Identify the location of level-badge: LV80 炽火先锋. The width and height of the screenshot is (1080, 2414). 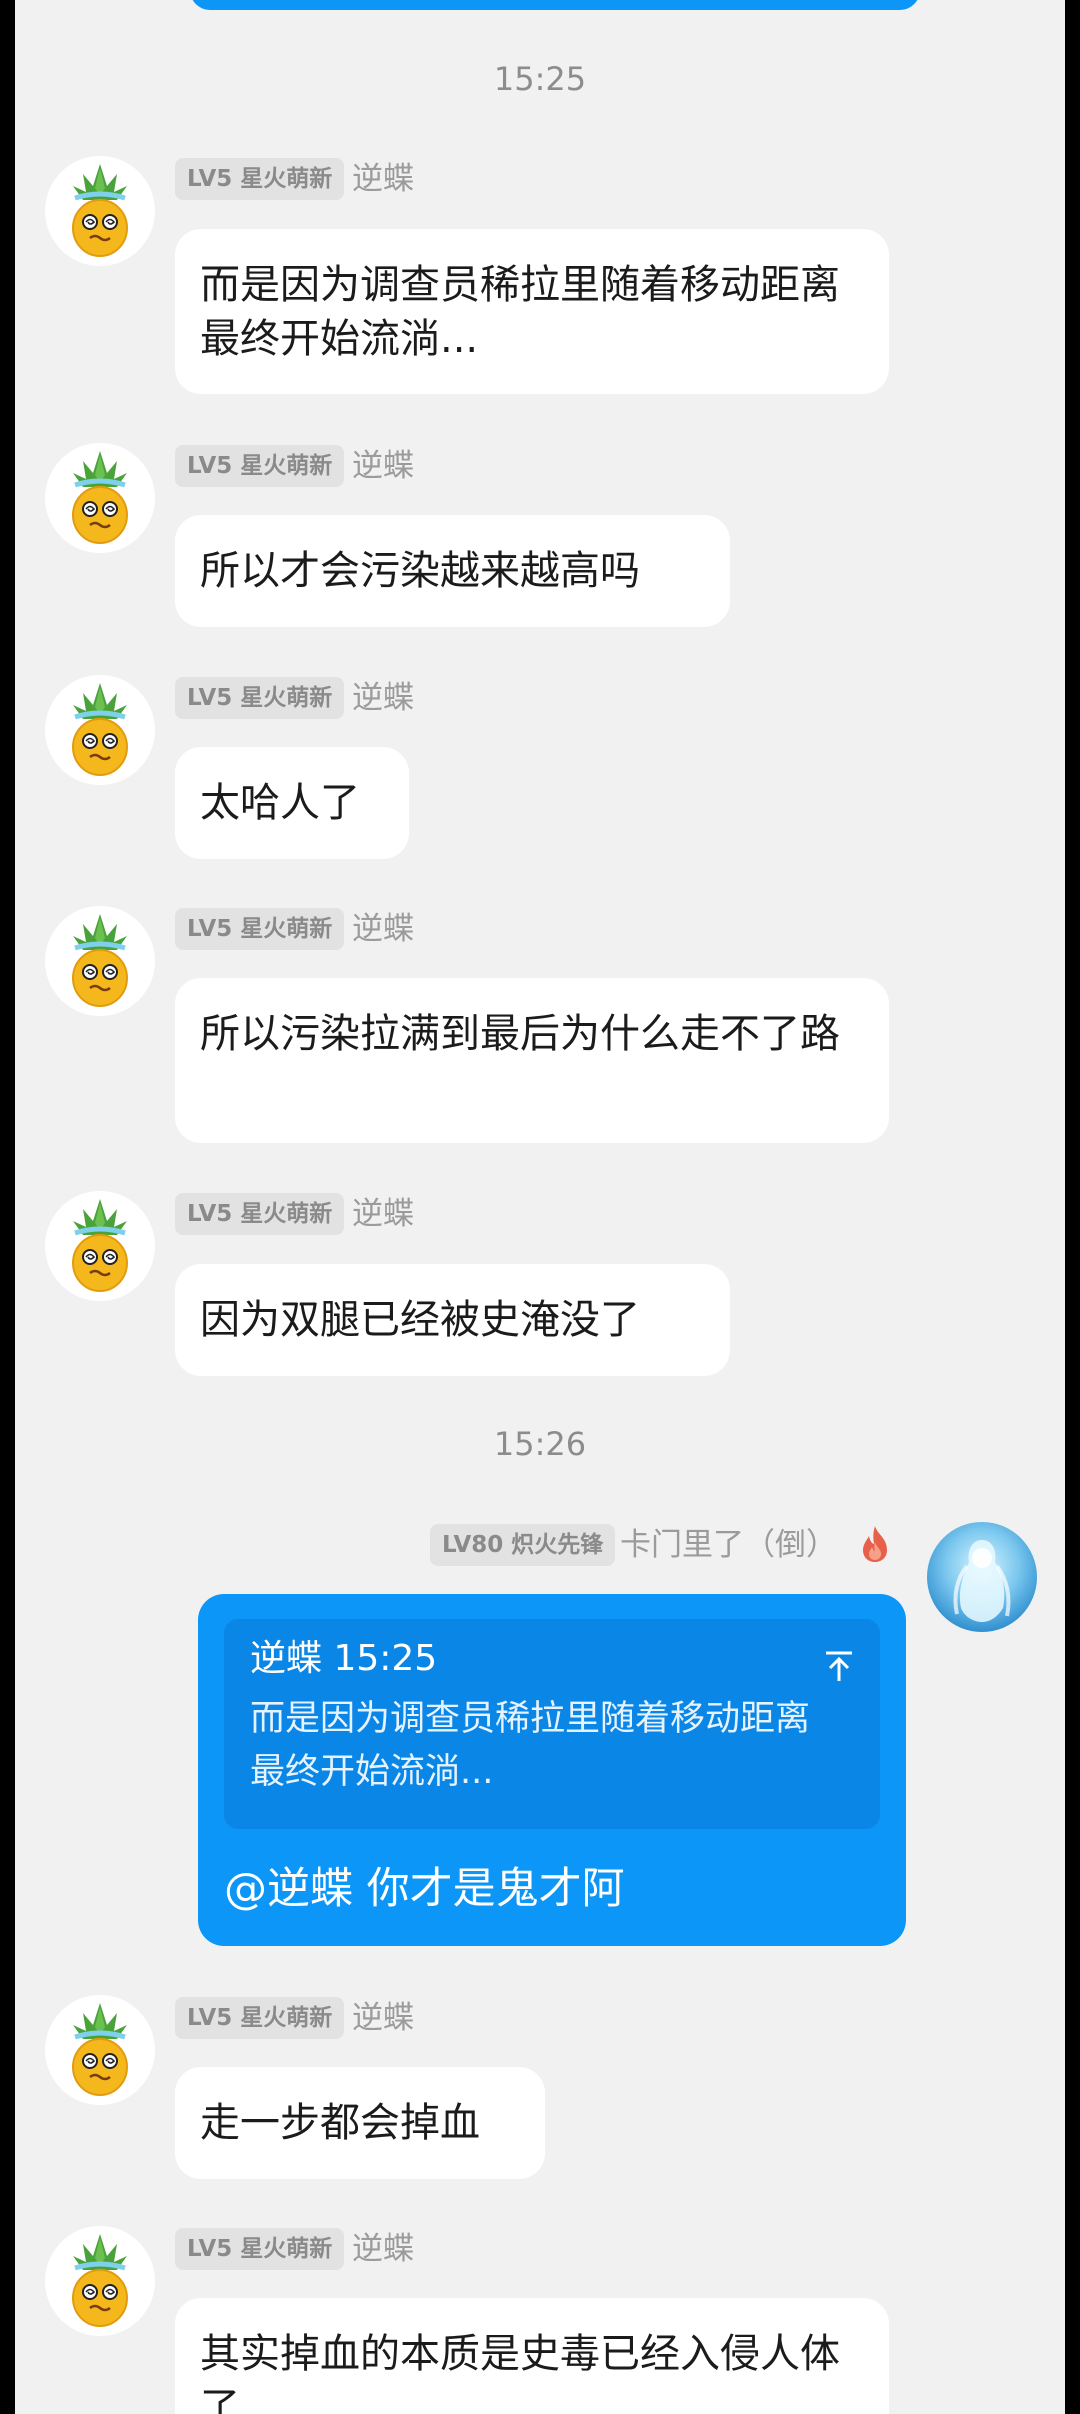
(523, 1545).